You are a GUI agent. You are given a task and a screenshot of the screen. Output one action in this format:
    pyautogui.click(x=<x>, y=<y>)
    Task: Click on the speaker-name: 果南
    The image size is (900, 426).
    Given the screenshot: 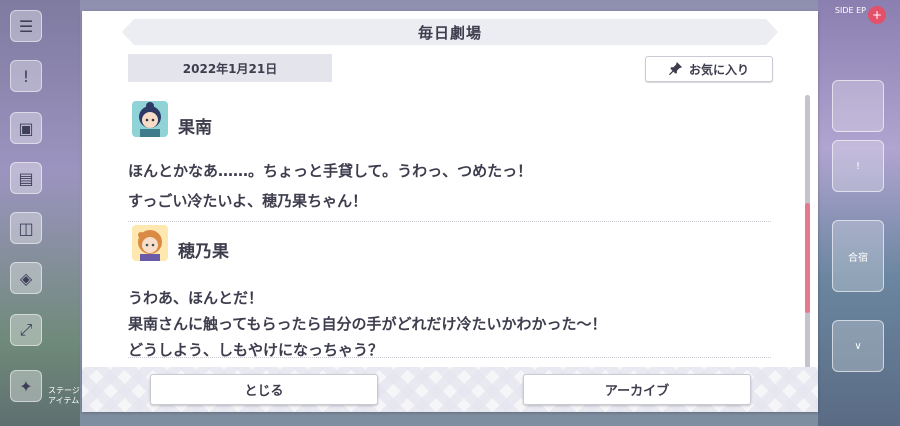 What is the action you would take?
    pyautogui.click(x=195, y=128)
    